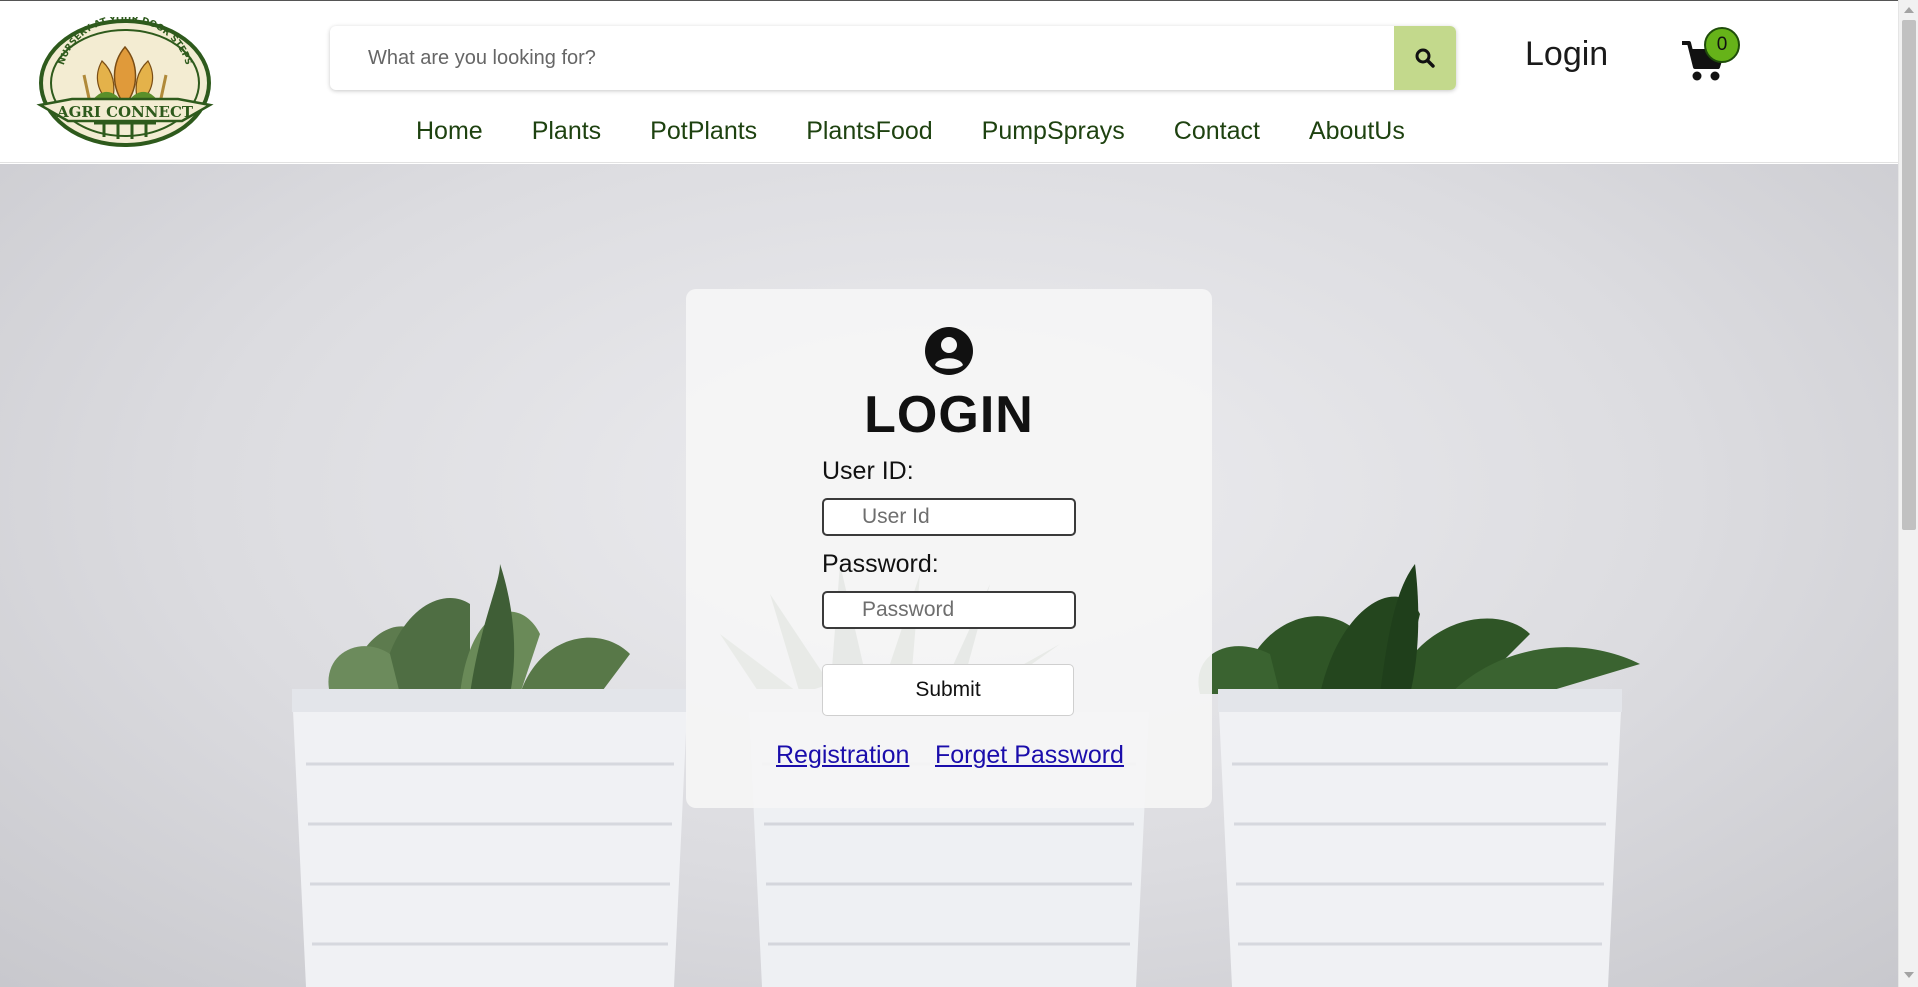 The image size is (1918, 987). What do you see at coordinates (1566, 54) in the screenshot?
I see `header-login-link: Login` at bounding box center [1566, 54].